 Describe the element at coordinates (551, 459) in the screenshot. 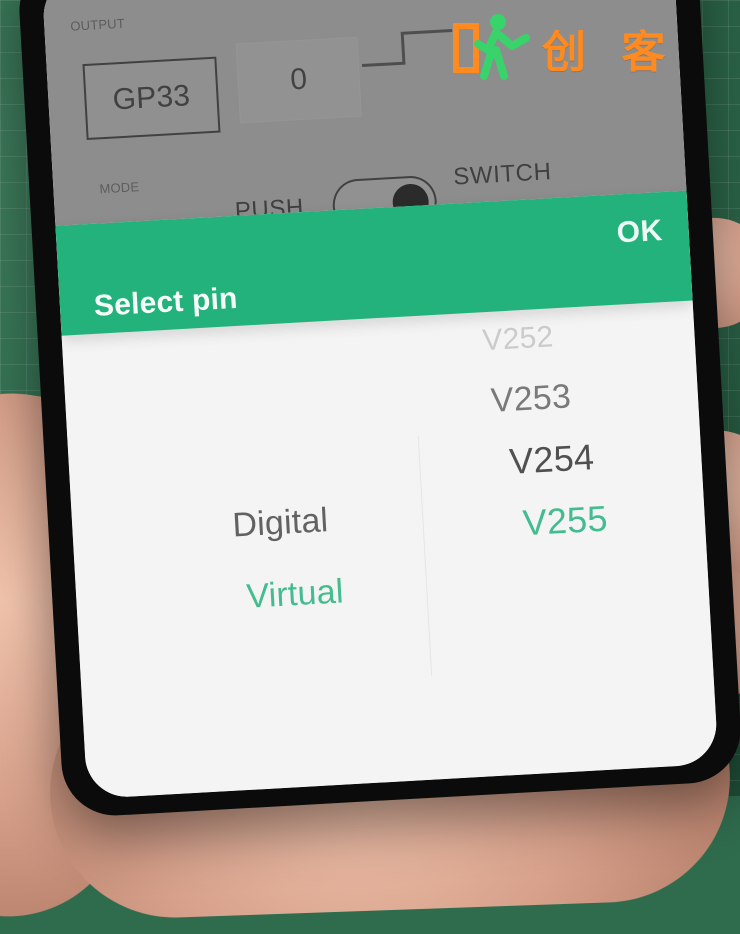

I see `pin-option-v254: V254` at that location.